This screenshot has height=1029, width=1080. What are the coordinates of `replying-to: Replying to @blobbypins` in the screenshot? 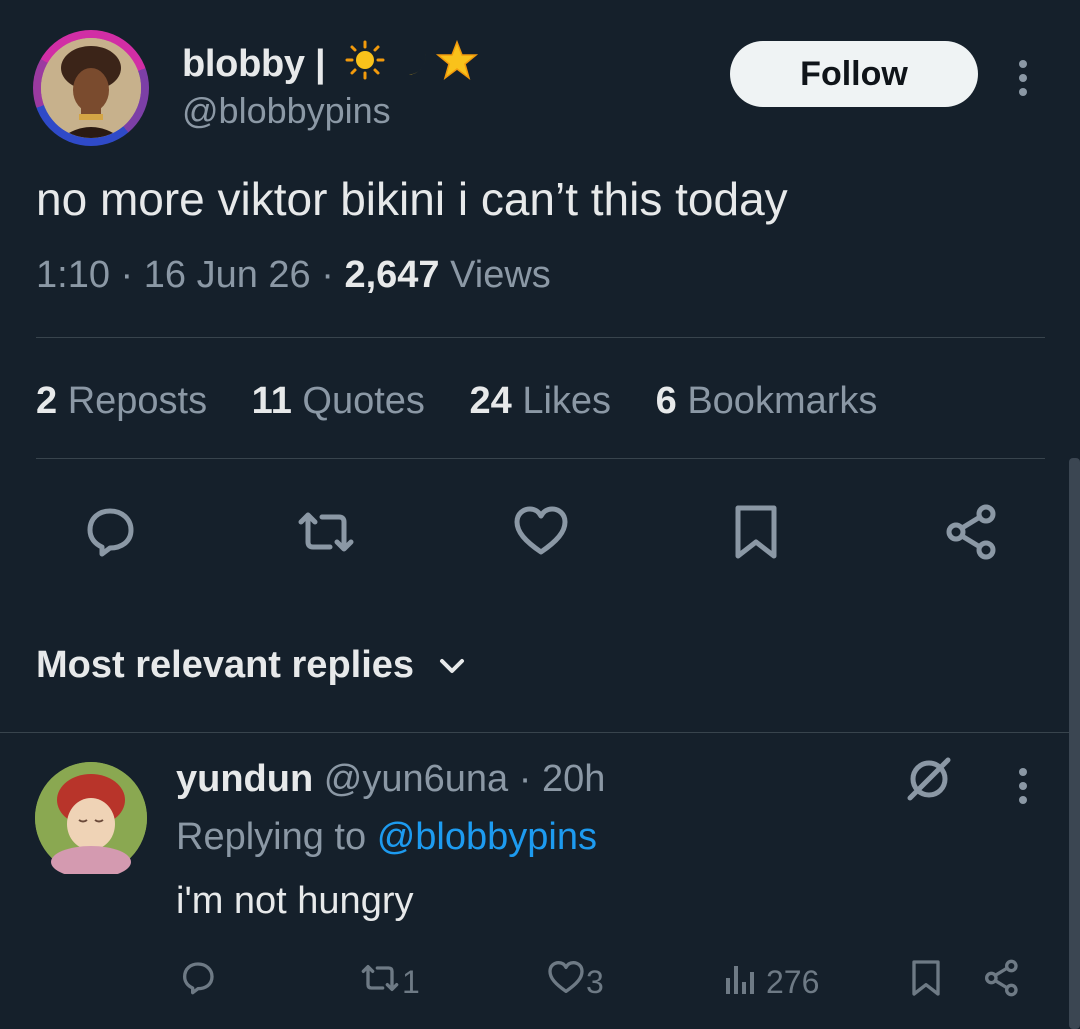 It's located at (386, 837).